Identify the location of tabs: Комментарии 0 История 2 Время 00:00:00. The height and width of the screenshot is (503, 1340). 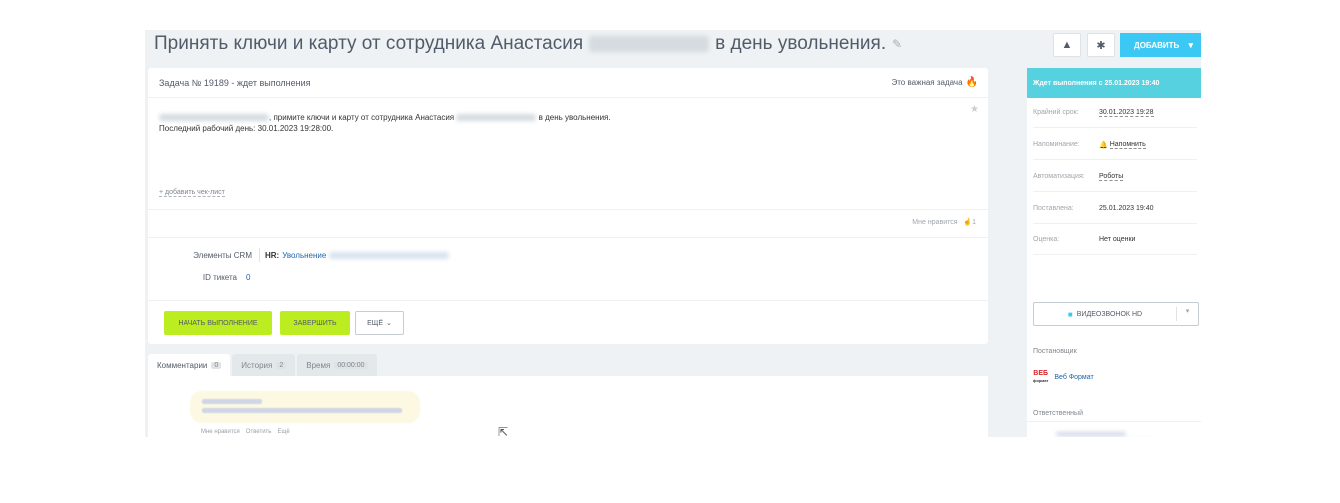
(263, 365).